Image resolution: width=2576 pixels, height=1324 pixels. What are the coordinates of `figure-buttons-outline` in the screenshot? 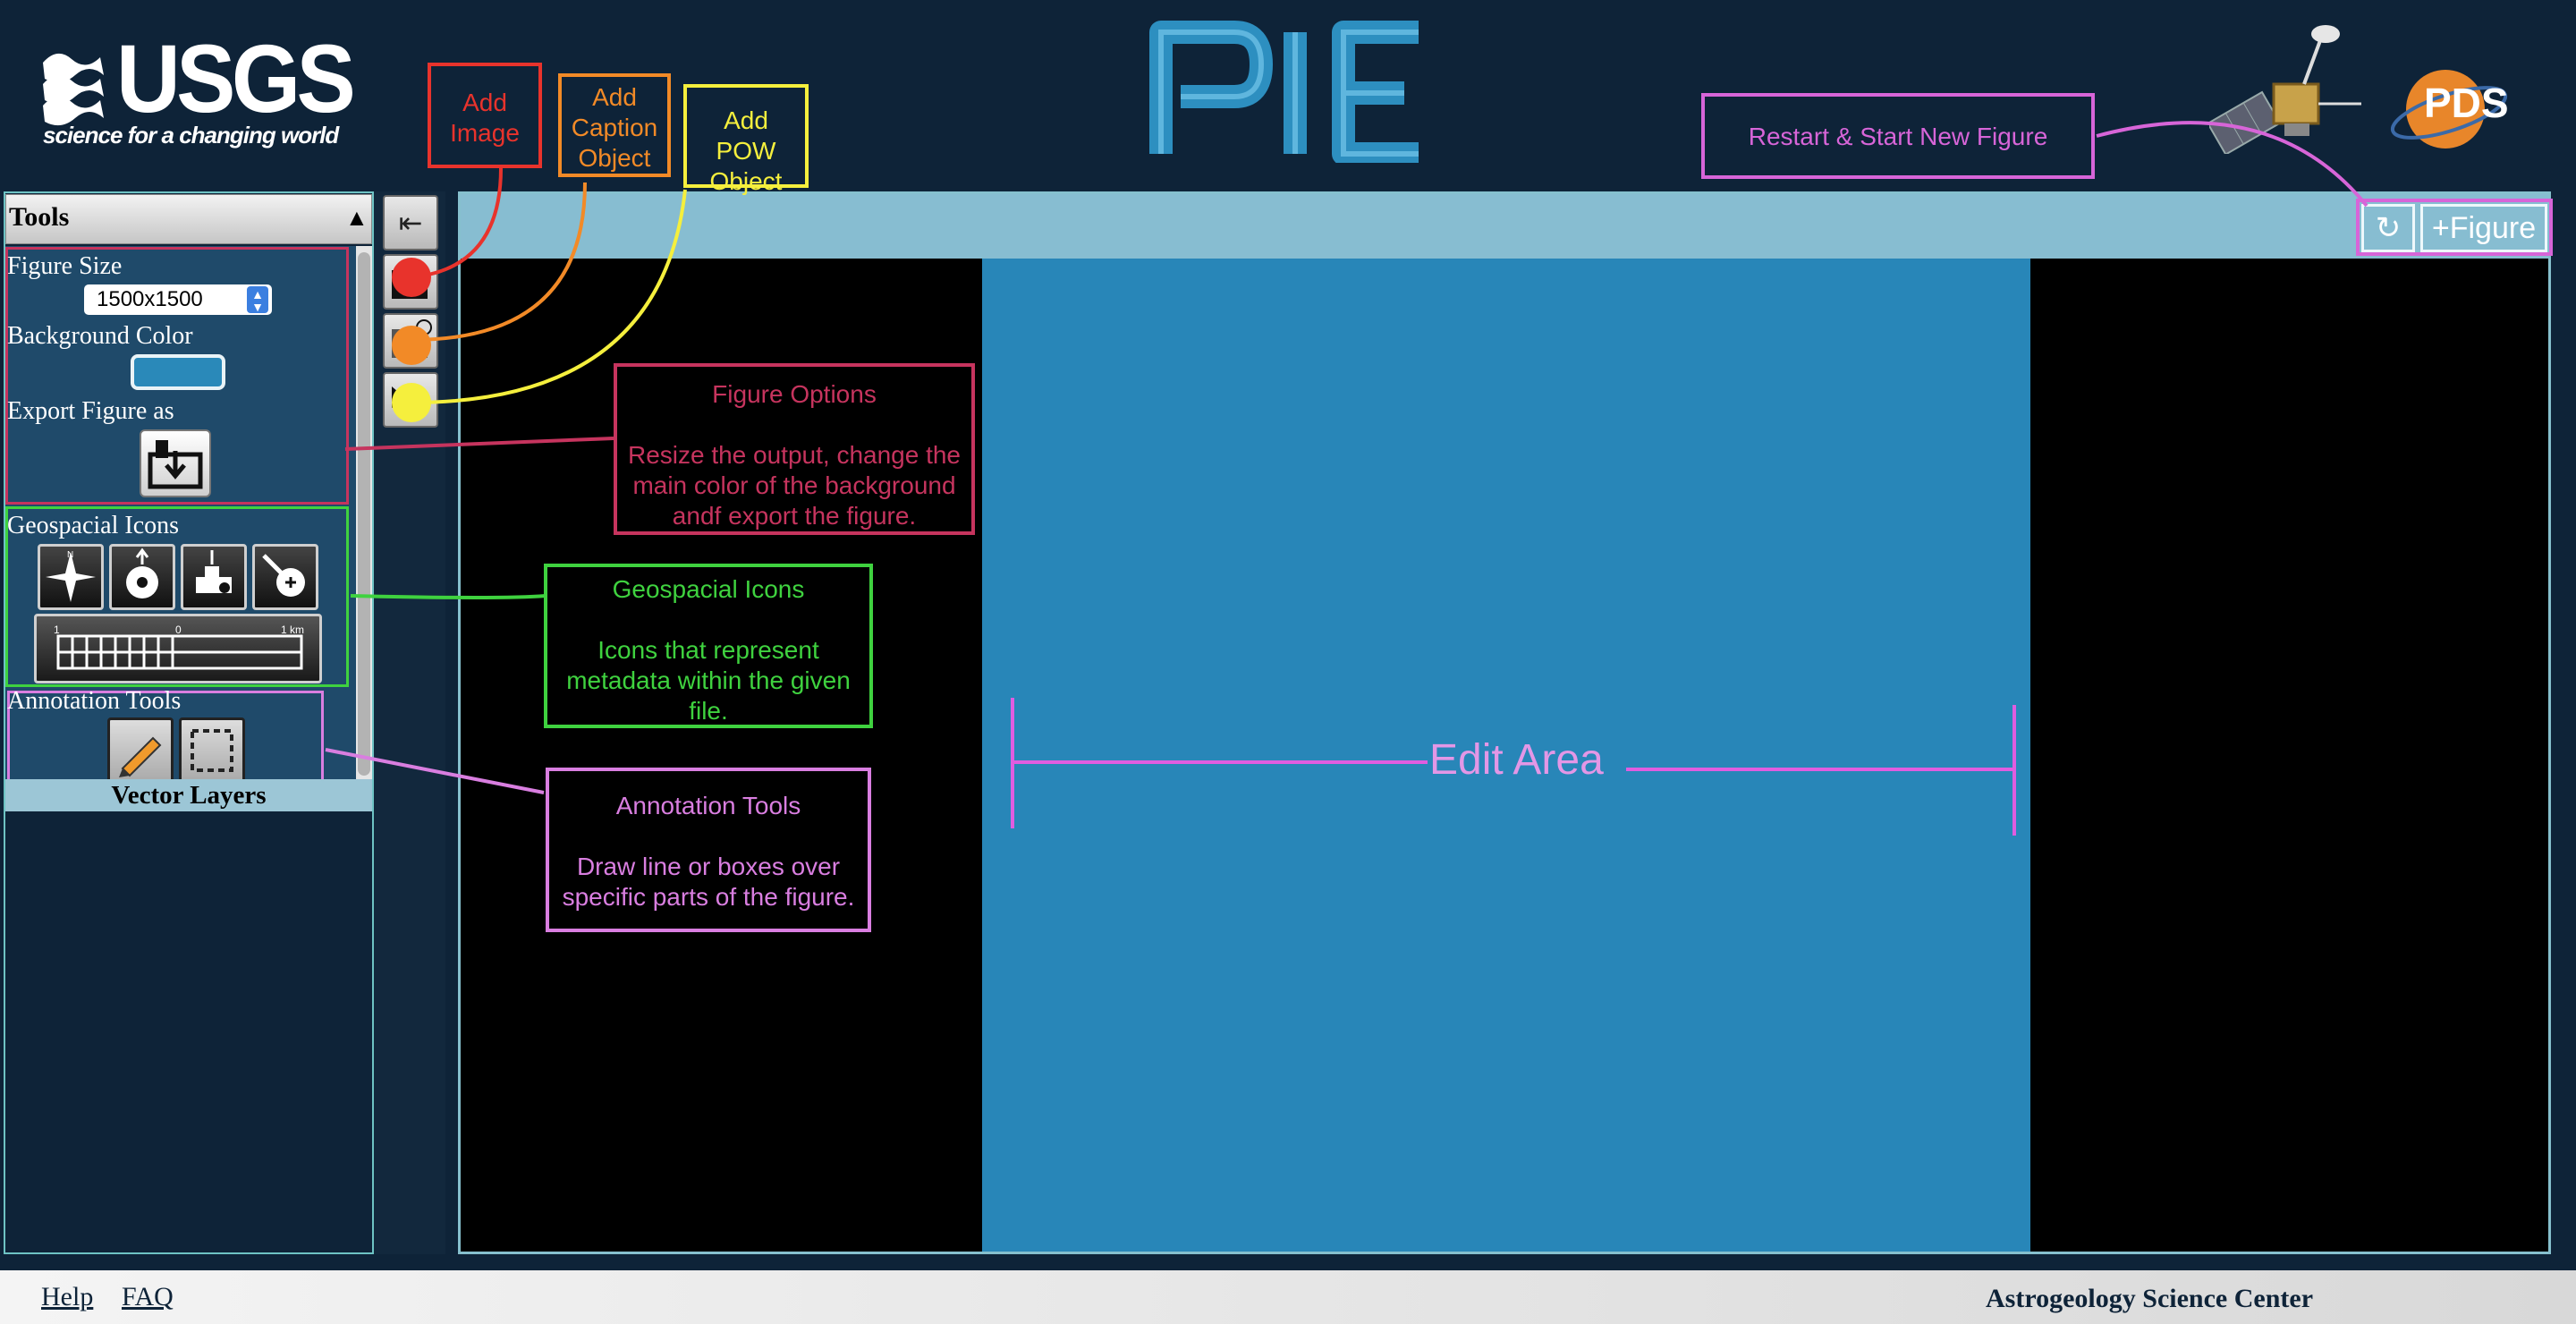 It's located at (2454, 227).